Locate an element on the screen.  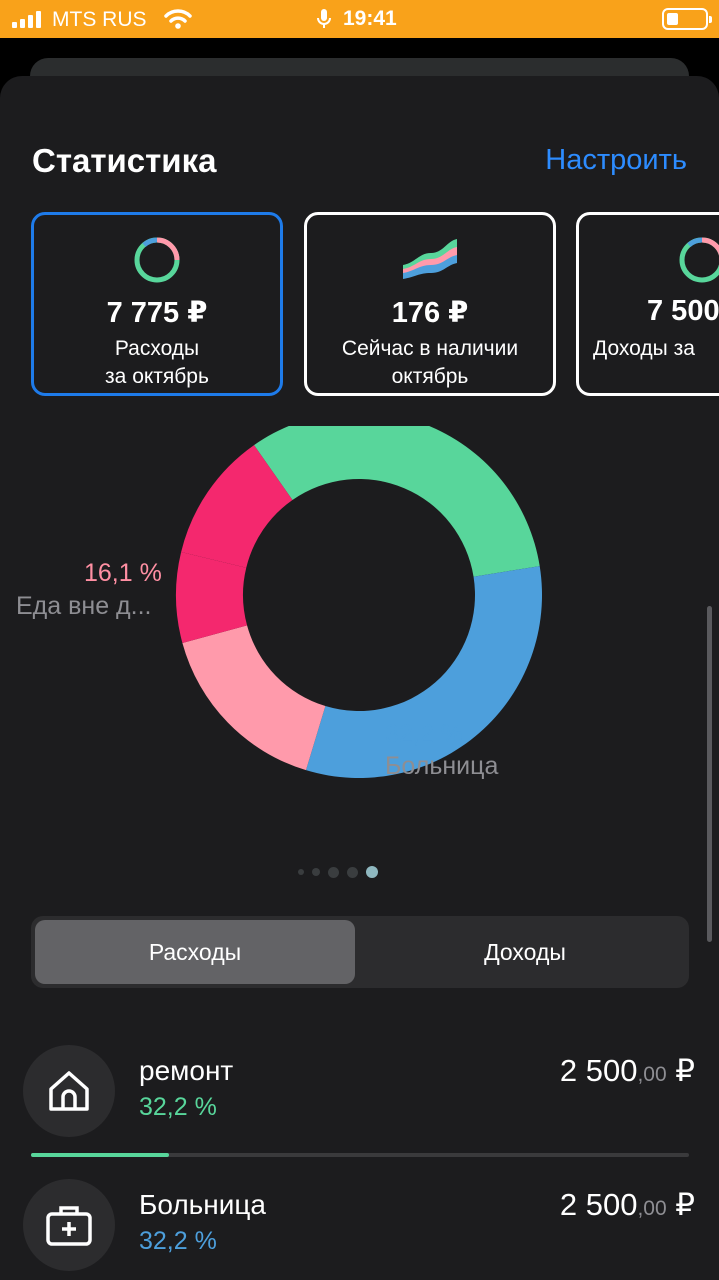
card-label: Сейчас в наличии октябрь is located at coordinates (430, 362).